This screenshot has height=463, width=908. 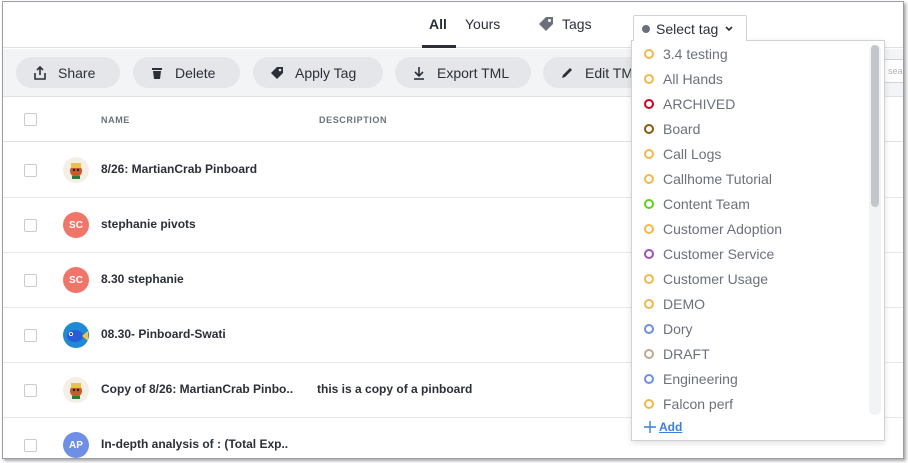 I want to click on export-tml-button: Export TML, so click(x=463, y=72).